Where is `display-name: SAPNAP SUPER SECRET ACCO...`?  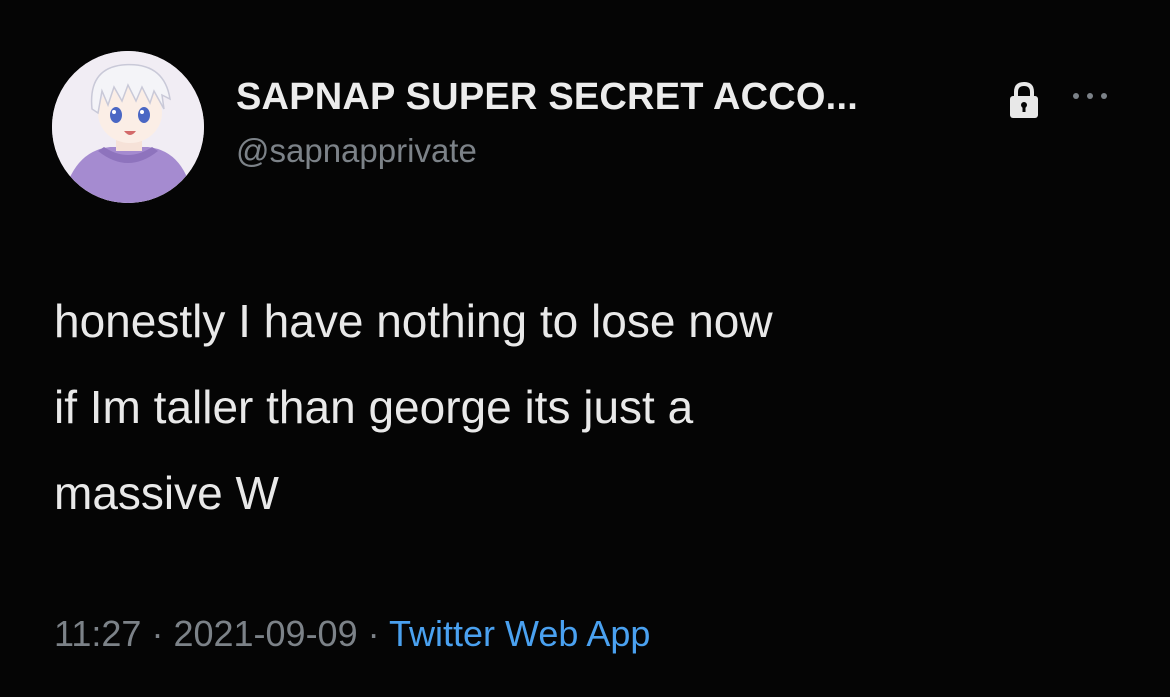 display-name: SAPNAP SUPER SECRET ACCO... is located at coordinates (547, 97).